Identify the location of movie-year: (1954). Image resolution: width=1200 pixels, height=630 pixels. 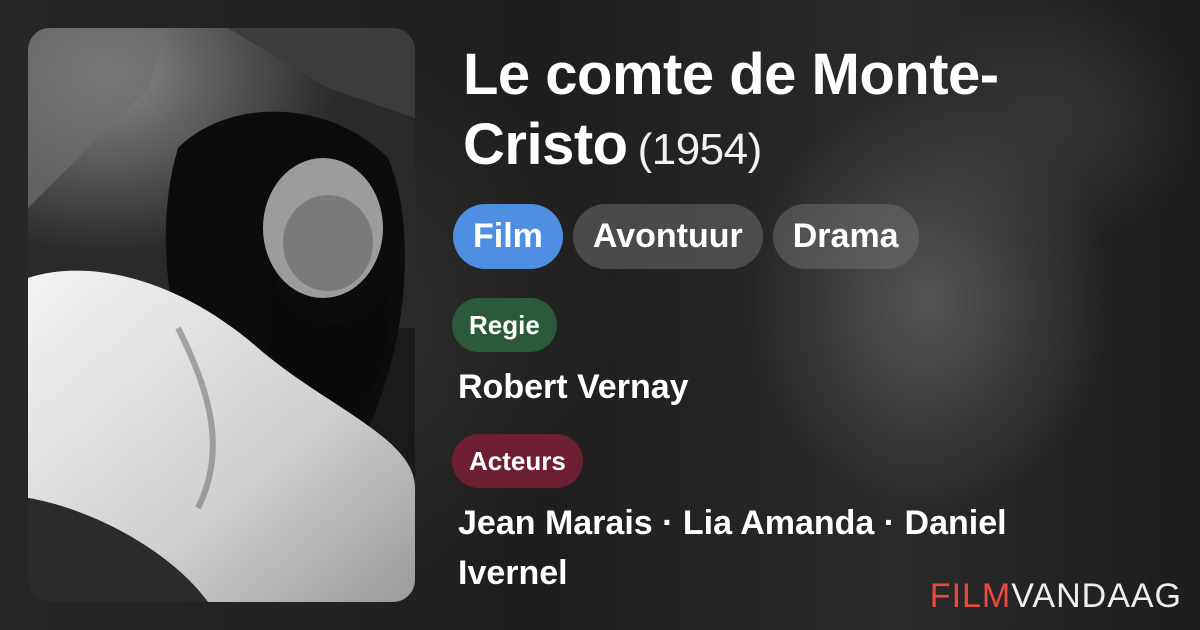
(700, 149).